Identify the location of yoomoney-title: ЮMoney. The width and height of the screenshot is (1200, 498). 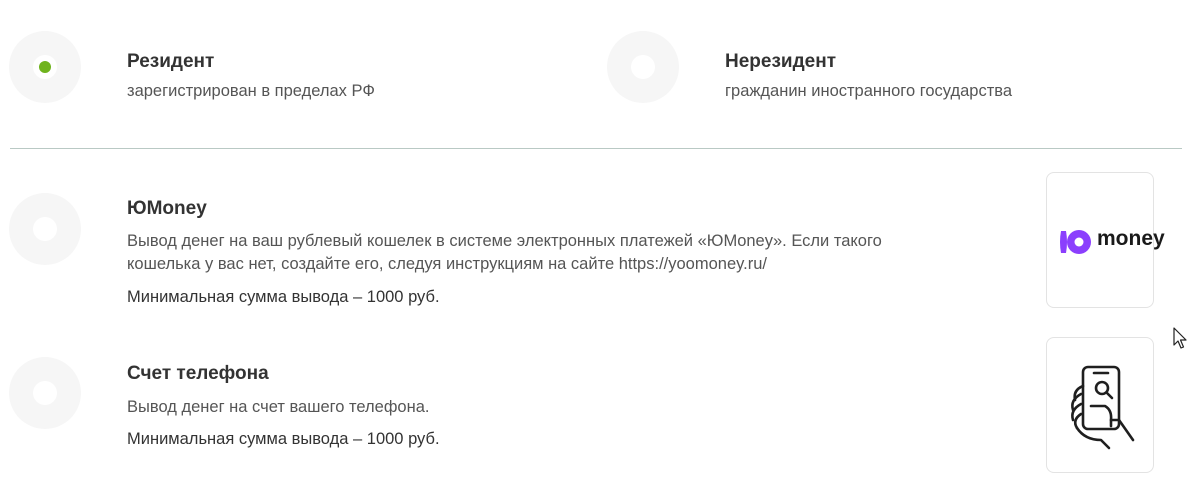
(167, 208).